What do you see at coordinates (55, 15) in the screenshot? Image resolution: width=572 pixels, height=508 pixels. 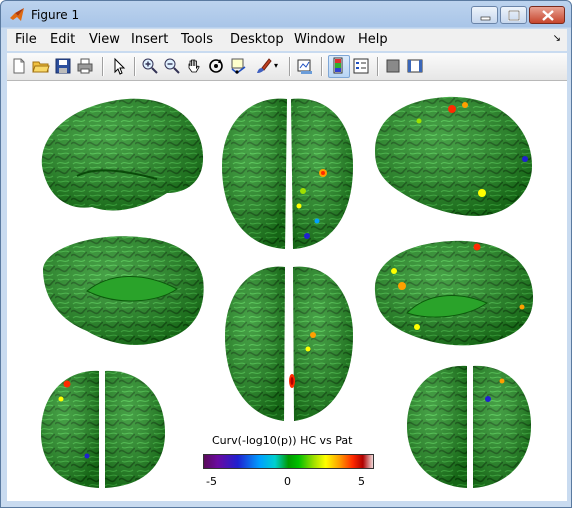 I see `window-title: Figure 1` at bounding box center [55, 15].